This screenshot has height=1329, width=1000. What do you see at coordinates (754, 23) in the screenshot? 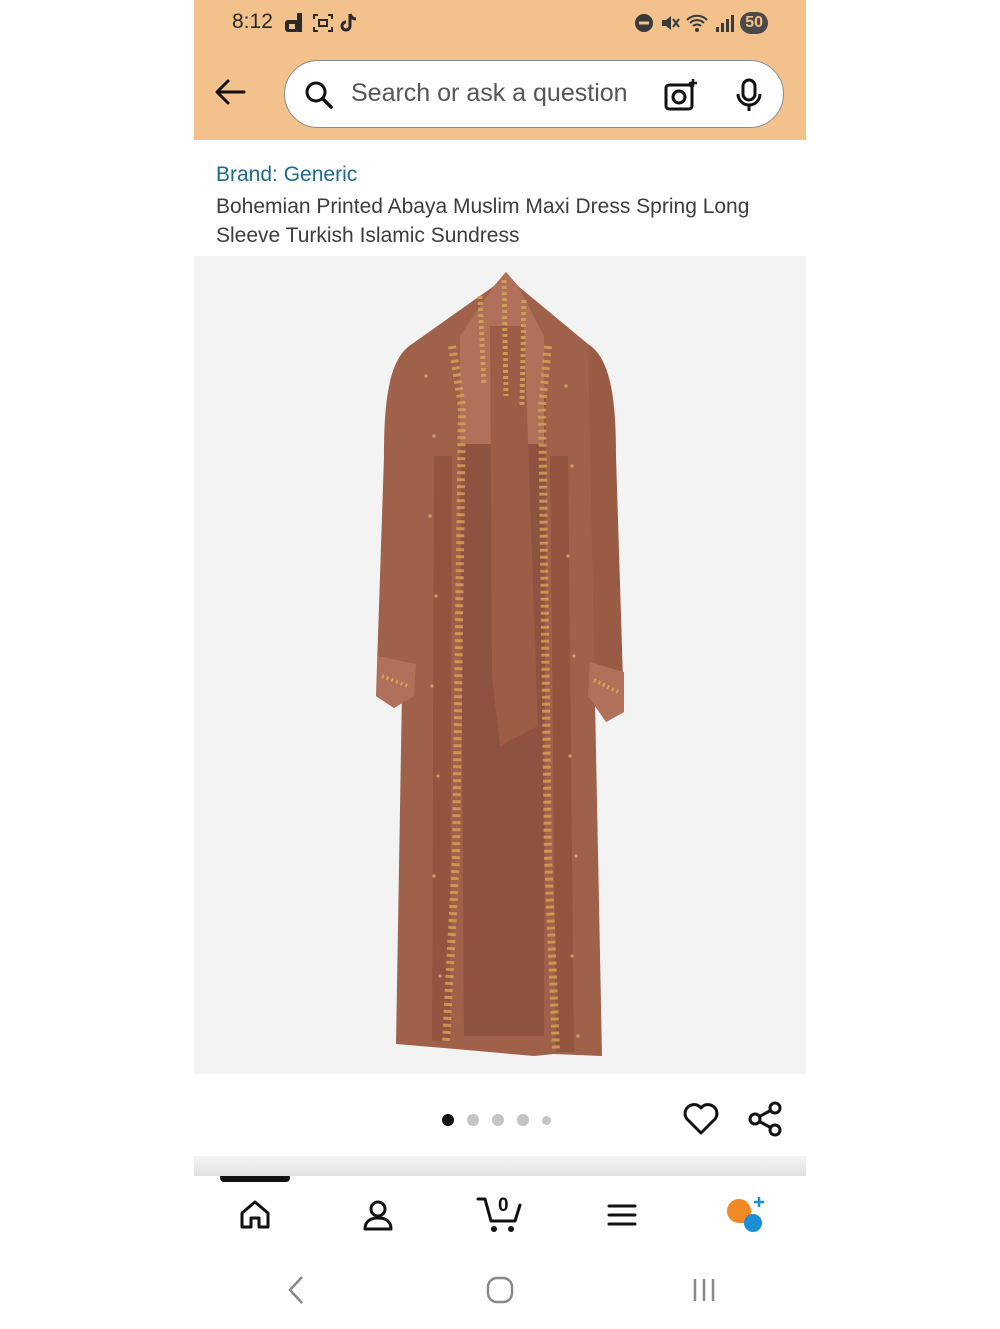
I see `battery-level: 50` at bounding box center [754, 23].